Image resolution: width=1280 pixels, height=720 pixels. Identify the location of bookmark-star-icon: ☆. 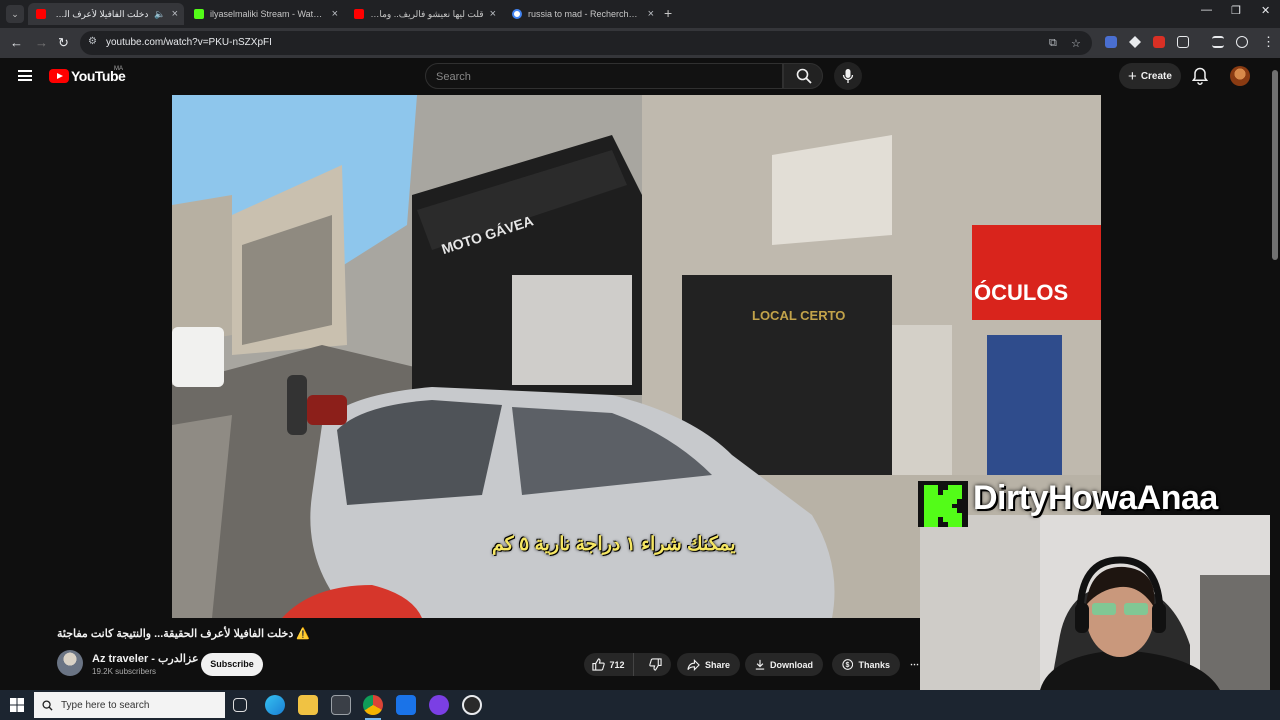
(1076, 43).